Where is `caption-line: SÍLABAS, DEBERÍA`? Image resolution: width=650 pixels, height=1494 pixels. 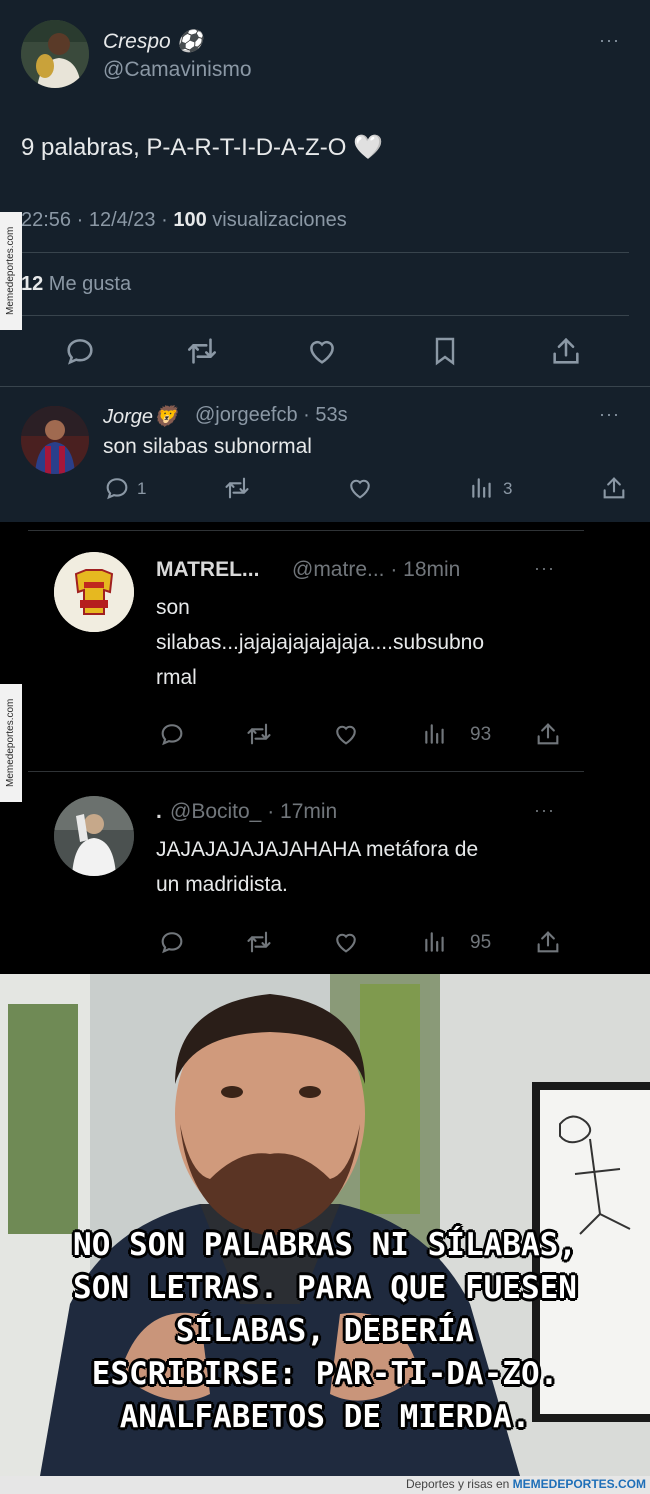 caption-line: SÍLABAS, DEBERÍA is located at coordinates (325, 1331).